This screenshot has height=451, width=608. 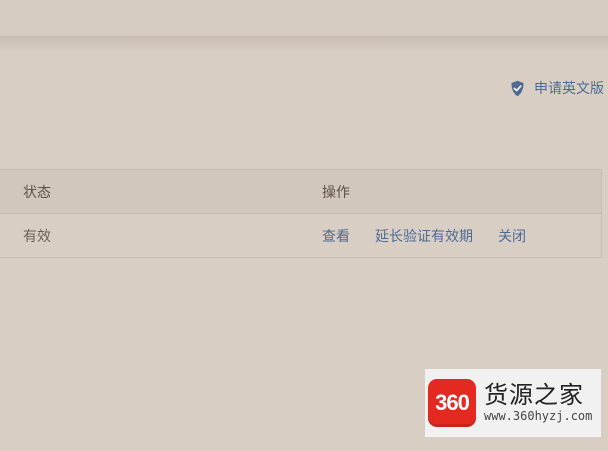 I want to click on view-link: 查看, so click(x=336, y=236).